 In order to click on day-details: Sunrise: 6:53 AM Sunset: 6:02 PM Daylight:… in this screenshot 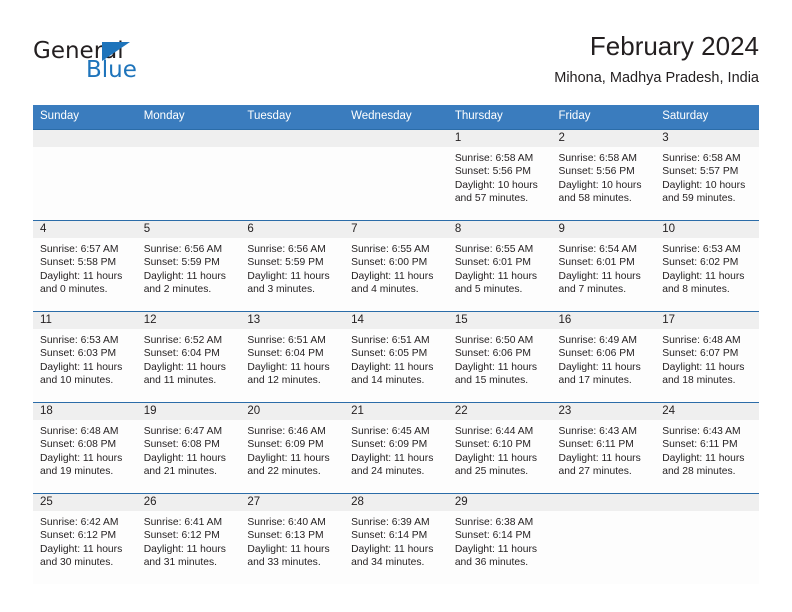, I will do `click(707, 267)`.